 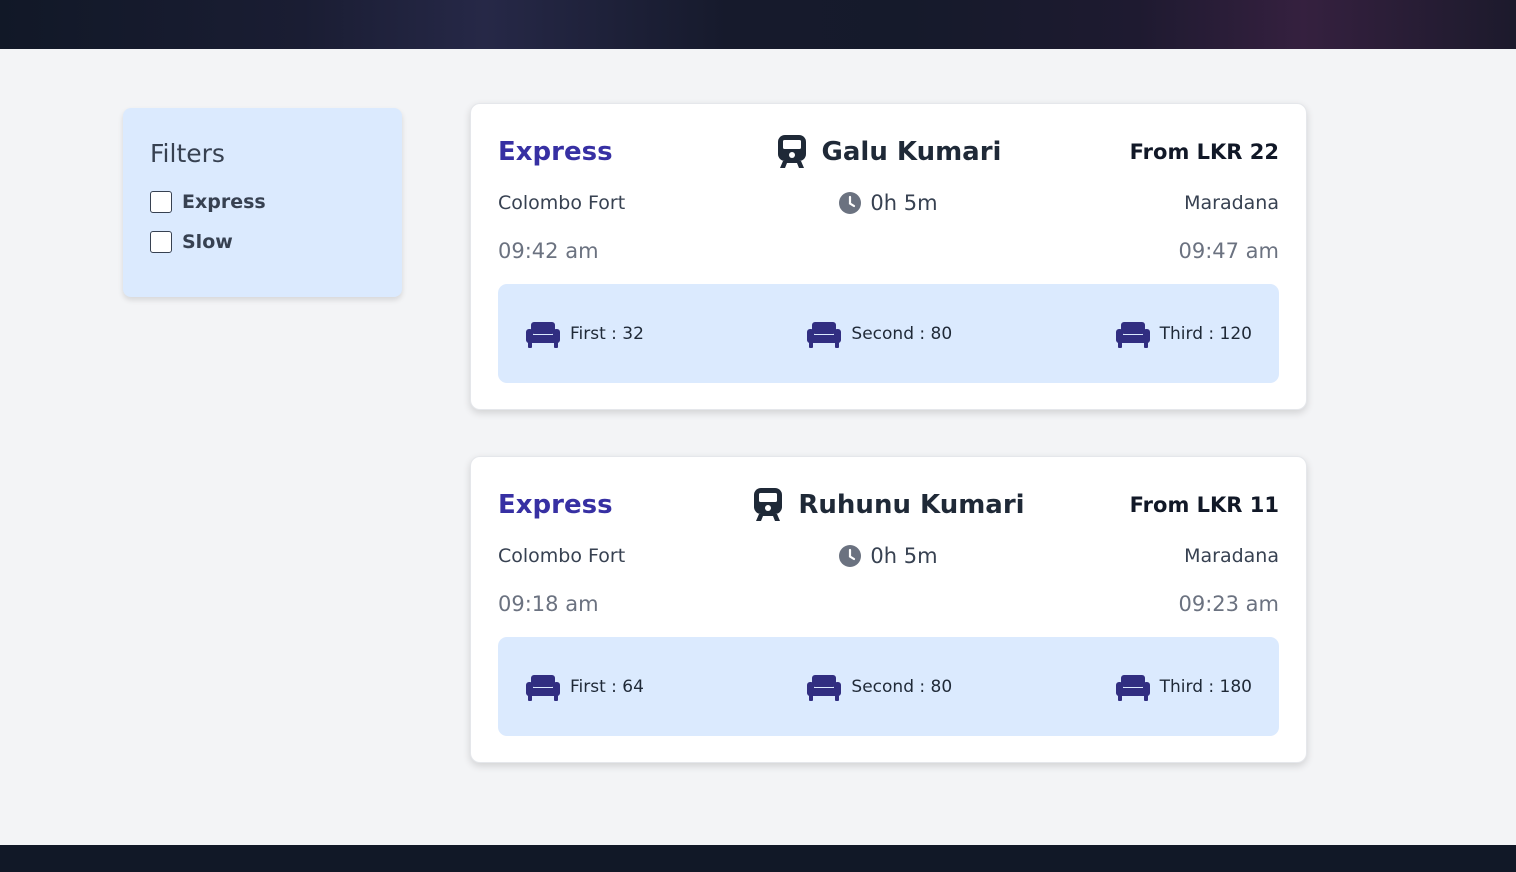 I want to click on train-card-header: Express Ruhunu Kumari From LKR 11, so click(x=888, y=505).